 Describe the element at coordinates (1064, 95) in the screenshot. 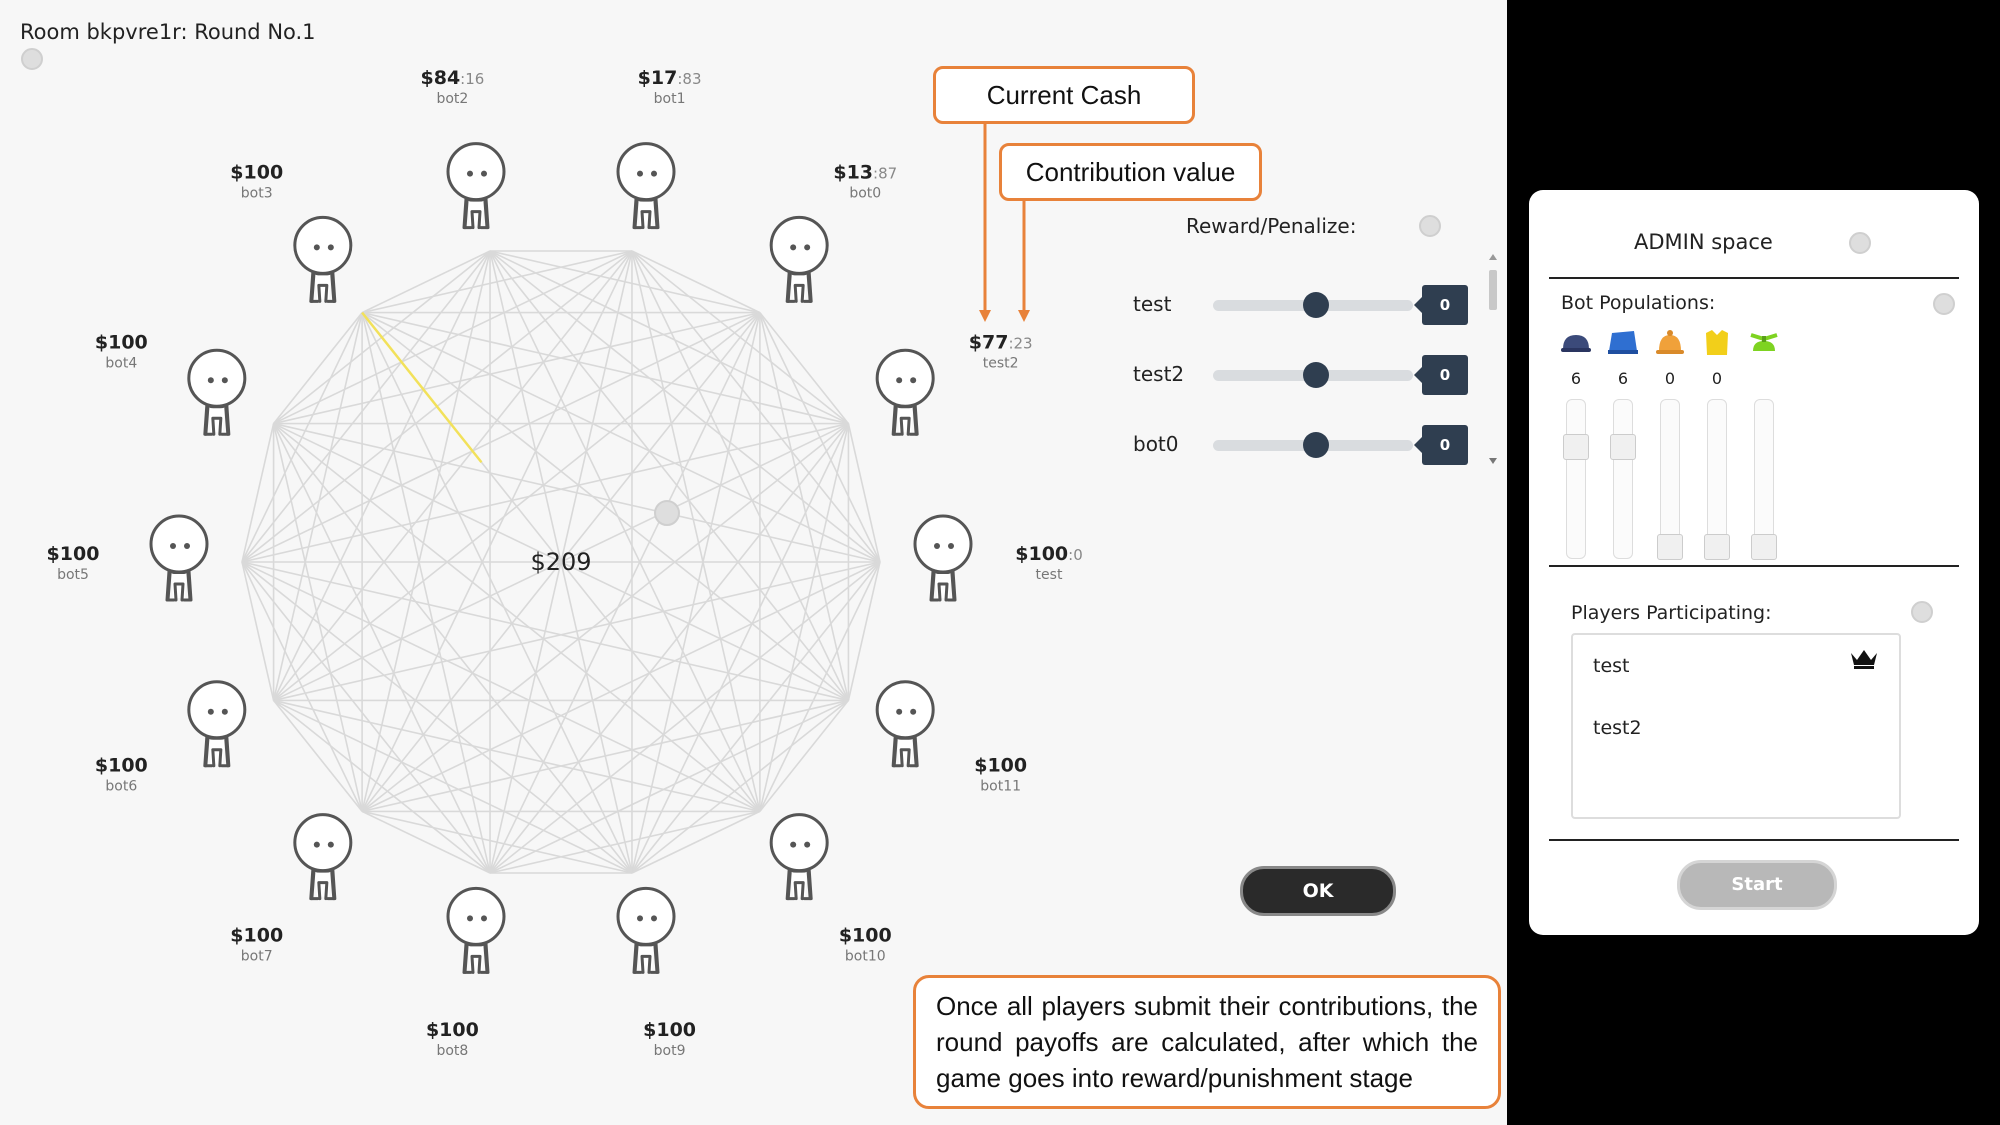

I see `current-cash-callout: Current Cash` at that location.